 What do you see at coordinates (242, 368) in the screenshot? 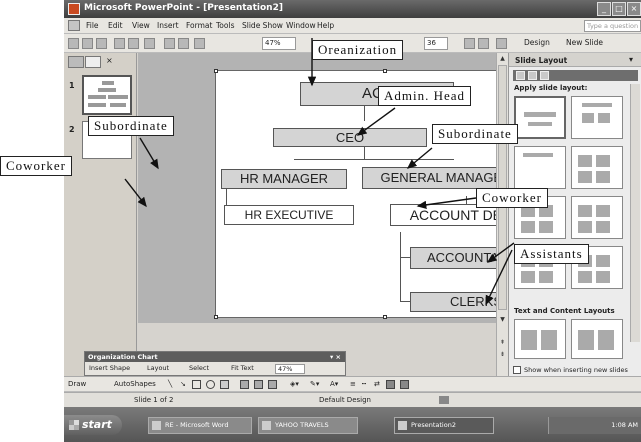
I see `fit-text-button: Fit Text` at bounding box center [242, 368].